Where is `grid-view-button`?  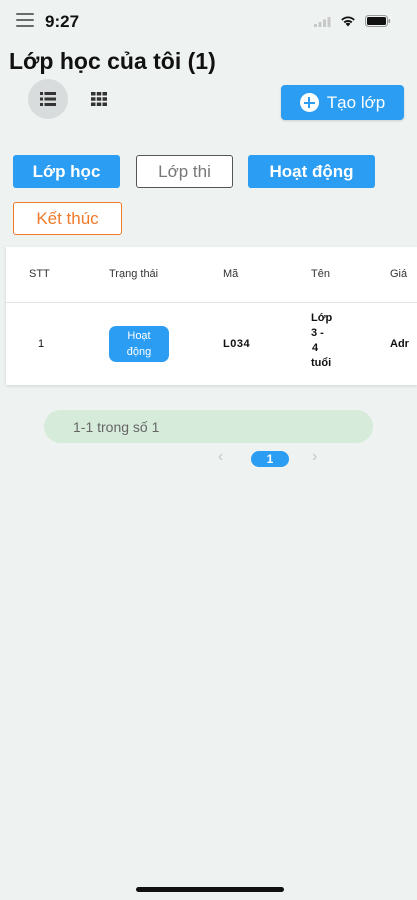
grid-view-button is located at coordinates (99, 99).